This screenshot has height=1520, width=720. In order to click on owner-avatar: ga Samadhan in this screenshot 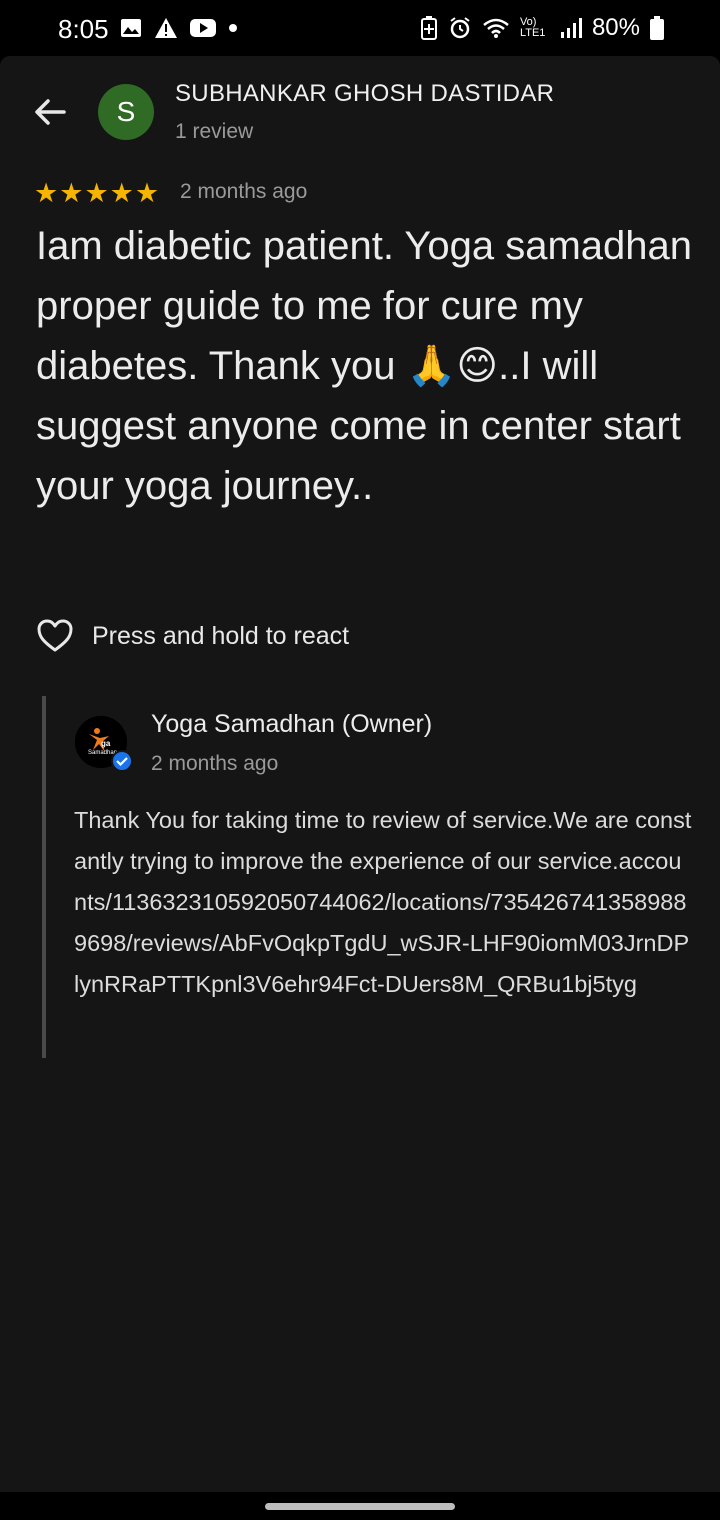, I will do `click(104, 744)`.